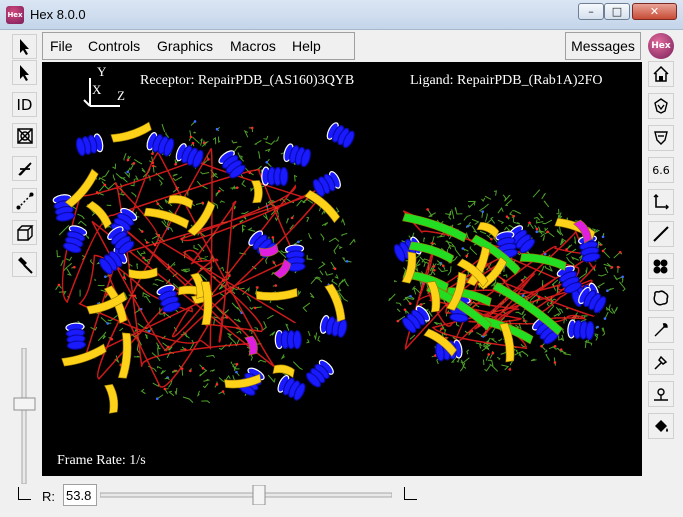 The width and height of the screenshot is (683, 517). I want to click on clear-icon, so click(24, 135).